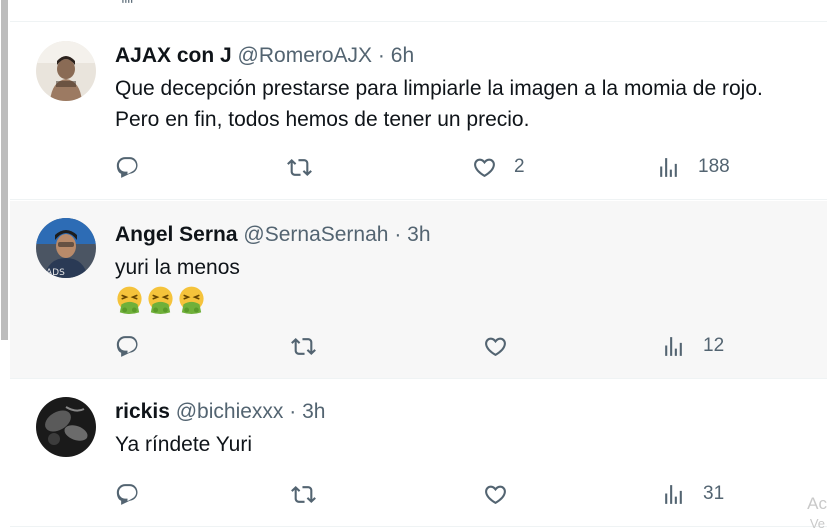 Image resolution: width=827 pixels, height=530 pixels. Describe the element at coordinates (817, 503) in the screenshot. I see `activation-watermark: Ac` at that location.